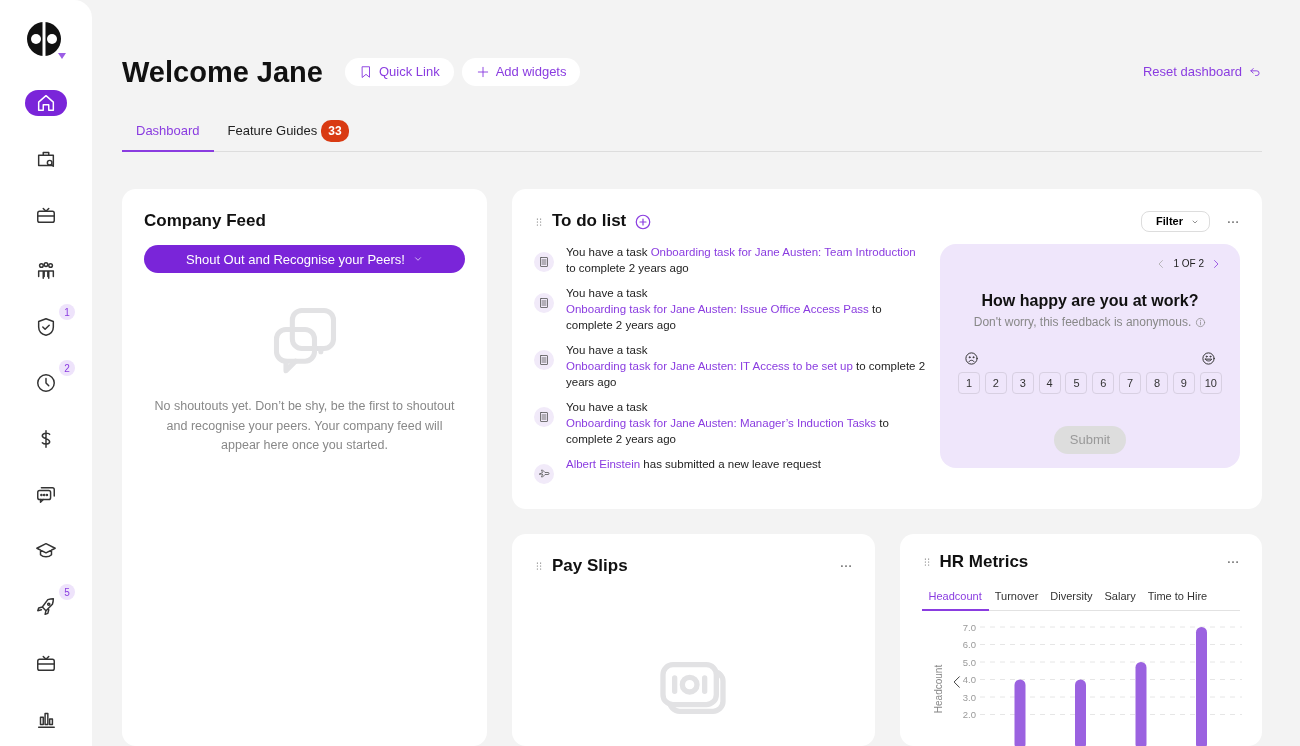  I want to click on sidebar-item, so click(46, 103).